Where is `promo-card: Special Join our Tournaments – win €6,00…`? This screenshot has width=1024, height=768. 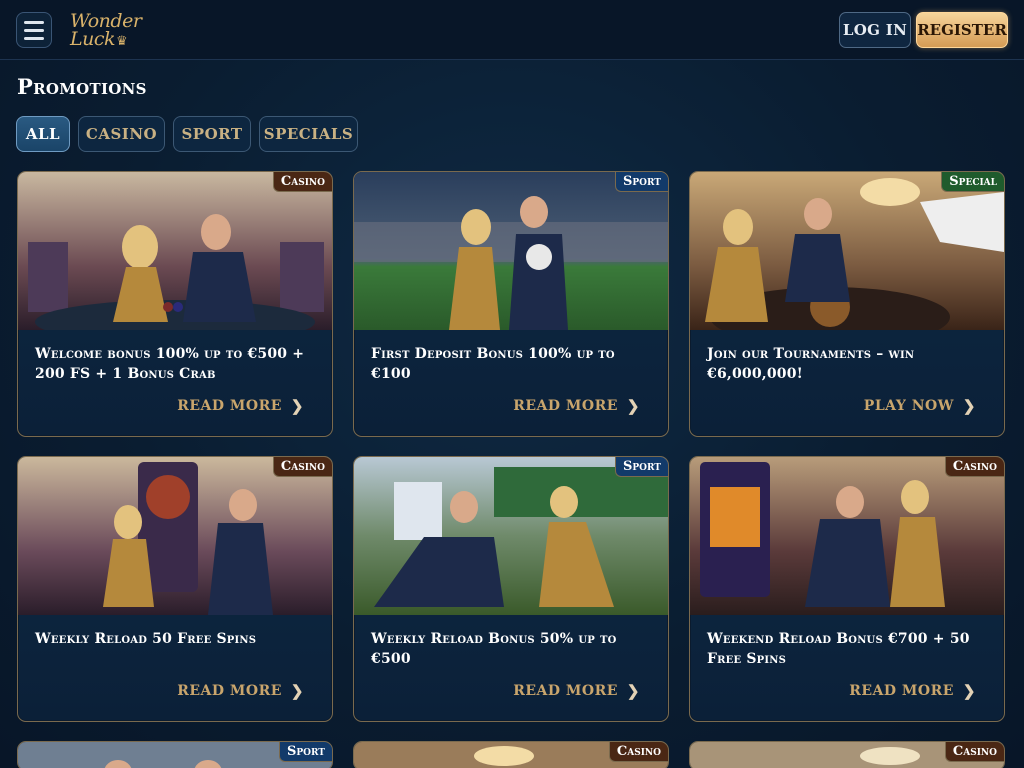 promo-card: Special Join our Tournaments – win €6,00… is located at coordinates (847, 304).